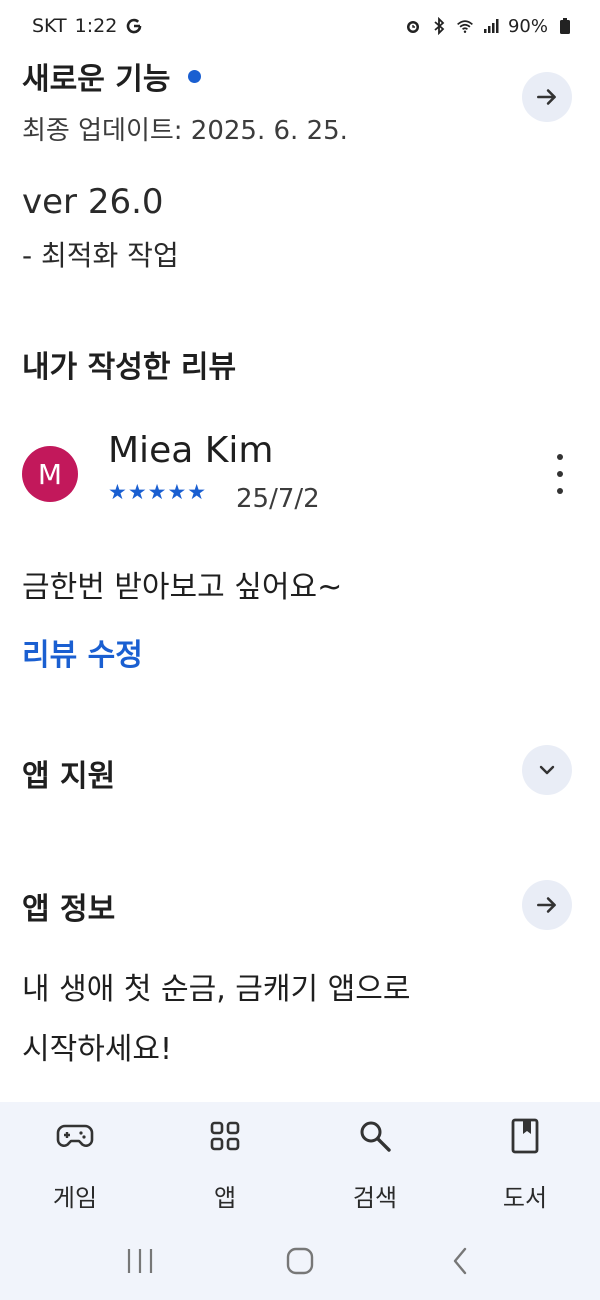 This screenshot has height=1300, width=600. I want to click on status-left: SKT 1:22, so click(87, 26).